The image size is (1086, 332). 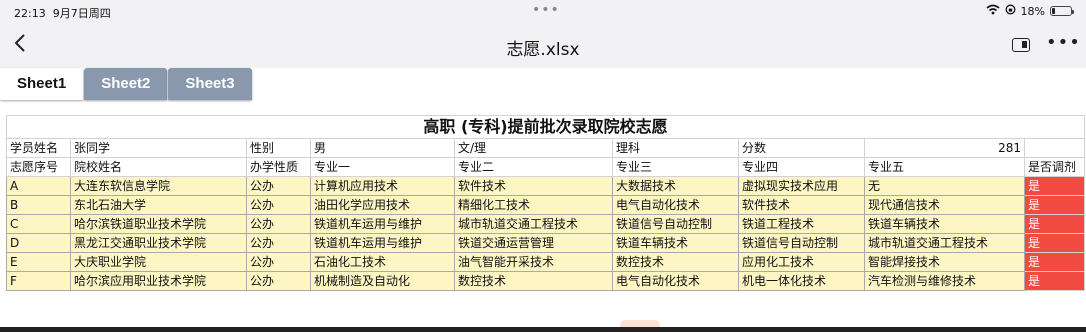 I want to click on info-row: 学员姓名 张同学 性别 男 文/理 理科 分数 281, so click(x=545, y=148).